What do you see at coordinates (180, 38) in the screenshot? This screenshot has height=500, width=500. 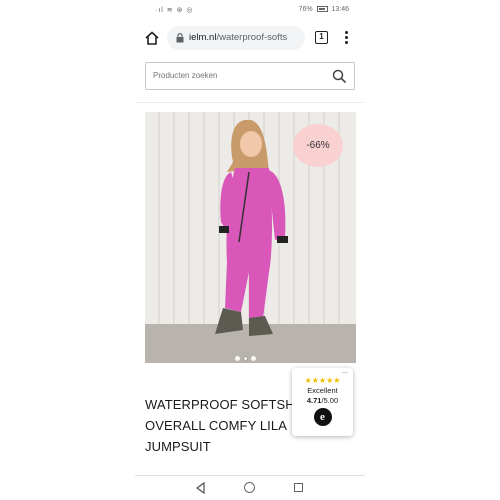 I see `lock-icon` at bounding box center [180, 38].